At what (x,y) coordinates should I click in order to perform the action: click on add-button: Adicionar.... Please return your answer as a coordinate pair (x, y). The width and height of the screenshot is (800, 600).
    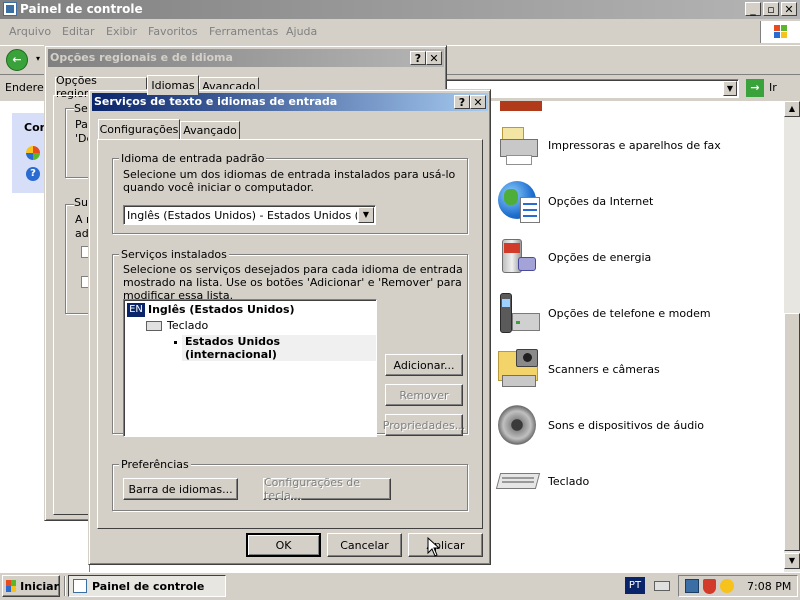
    Looking at the image, I should click on (424, 365).